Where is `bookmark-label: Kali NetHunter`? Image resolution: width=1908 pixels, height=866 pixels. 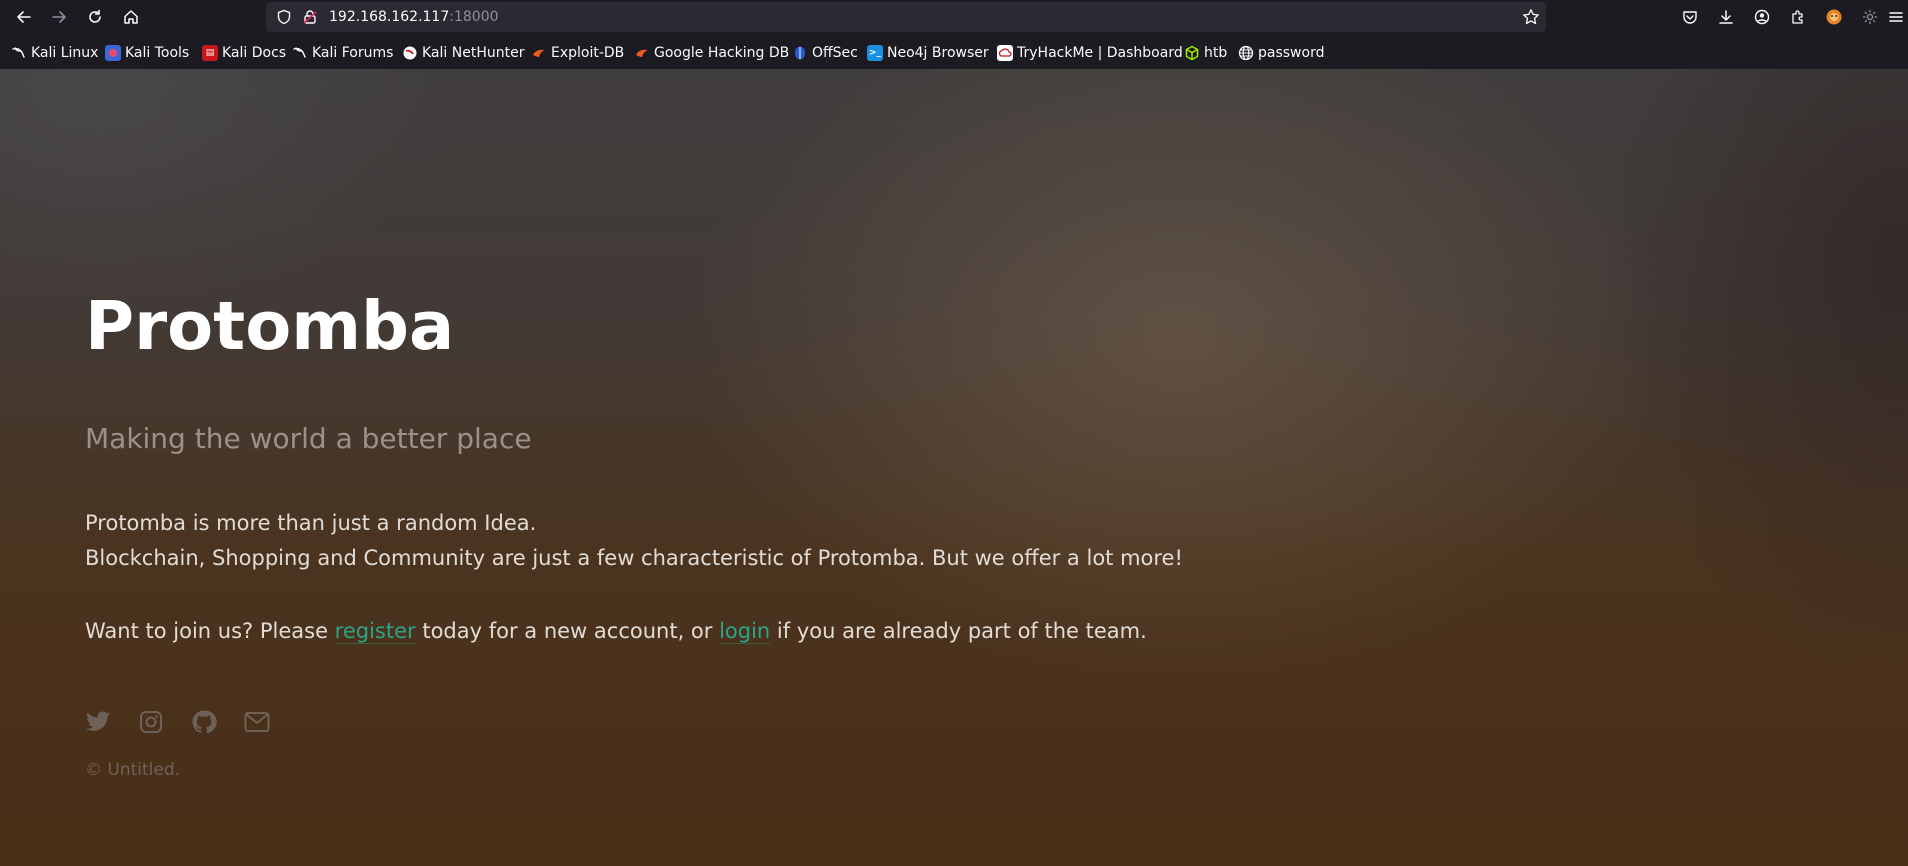
bookmark-label: Kali NetHunter is located at coordinates (473, 53).